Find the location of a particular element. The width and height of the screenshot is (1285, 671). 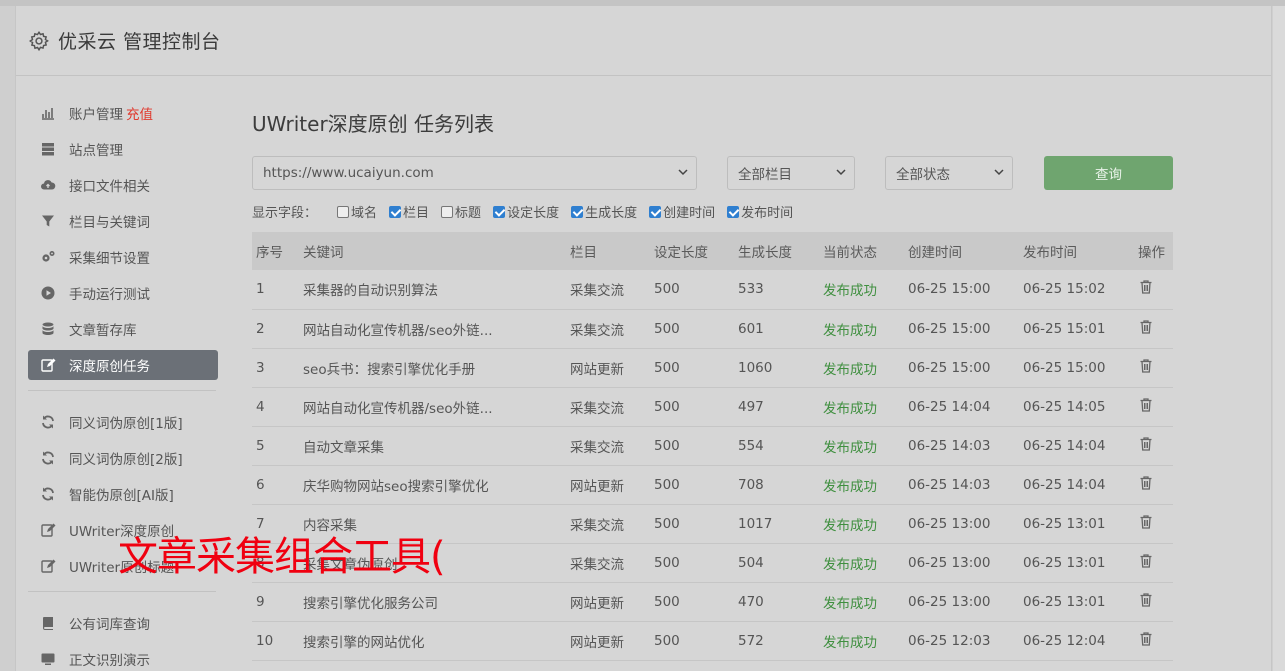

server-icon is located at coordinates (48, 149).